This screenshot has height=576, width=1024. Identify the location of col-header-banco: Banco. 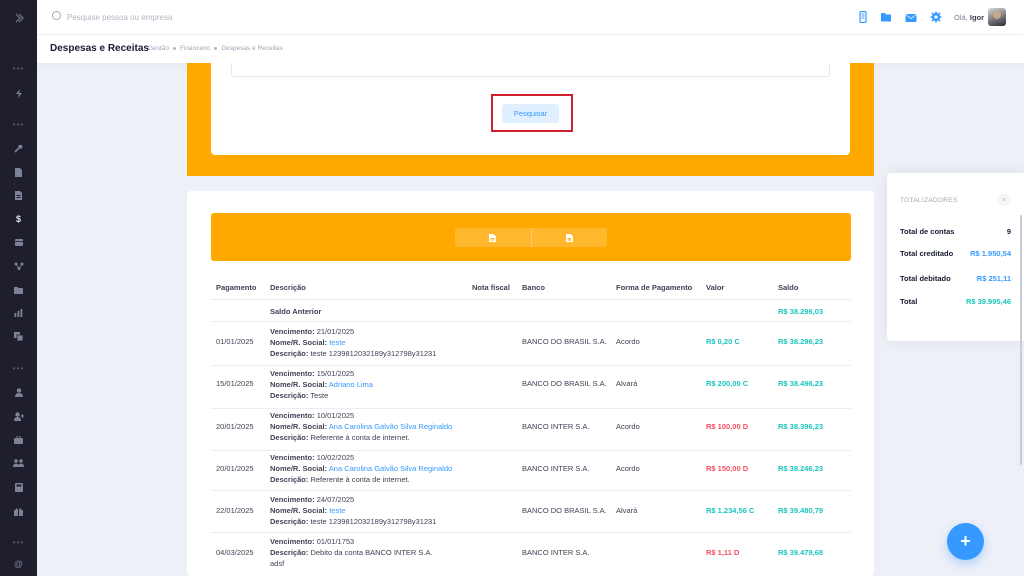
(533, 287).